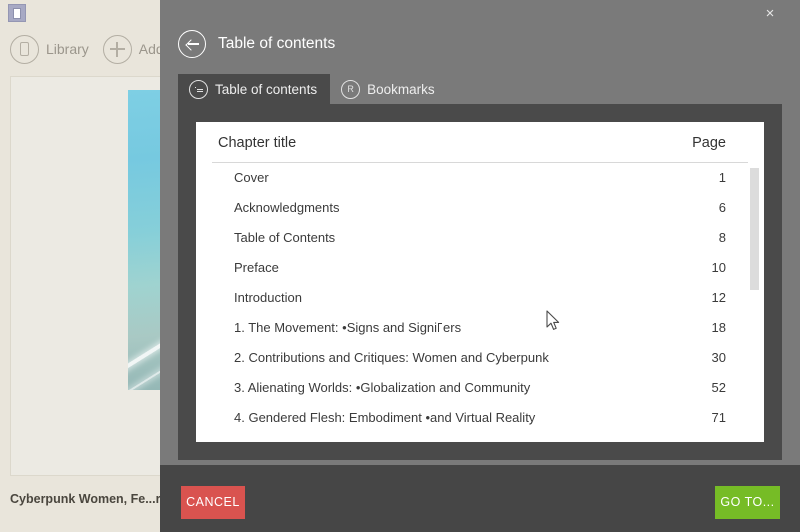 This screenshot has width=800, height=532. Describe the element at coordinates (85, 499) in the screenshot. I see `book-title-label: Cyberpunk Women, Fe...r` at that location.